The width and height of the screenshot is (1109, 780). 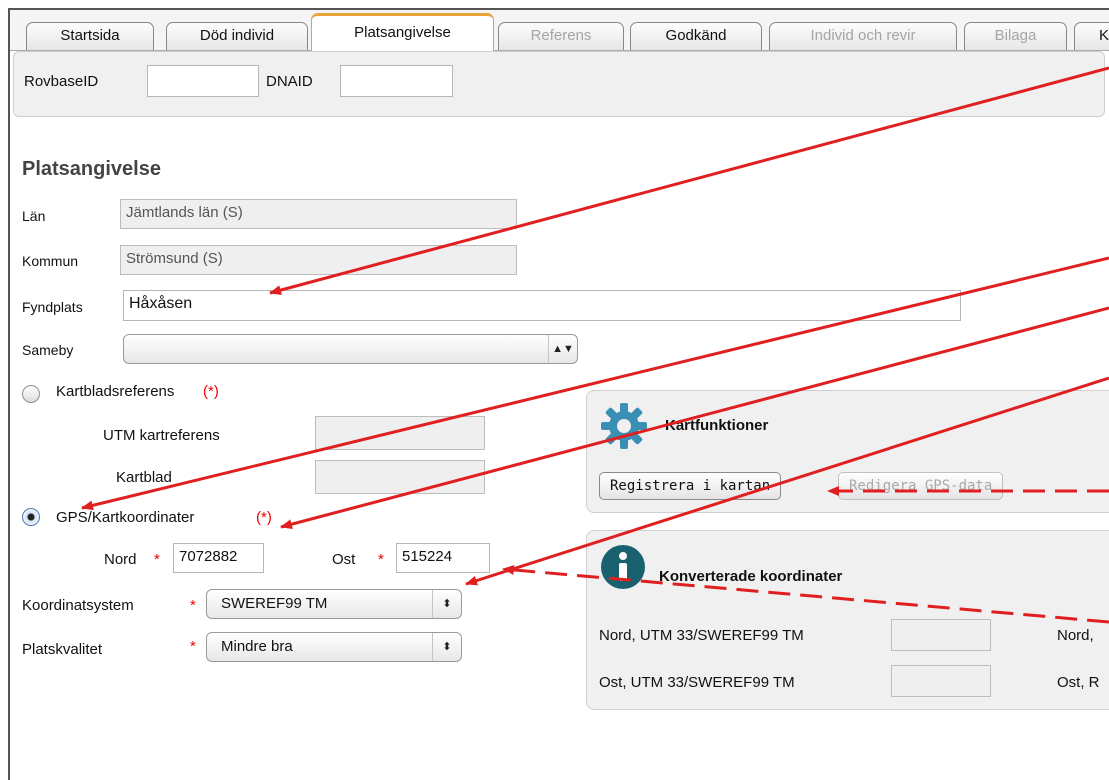 What do you see at coordinates (334, 604) in the screenshot?
I see `koordinatsystem-select: SWEREF99 TM ⬍` at bounding box center [334, 604].